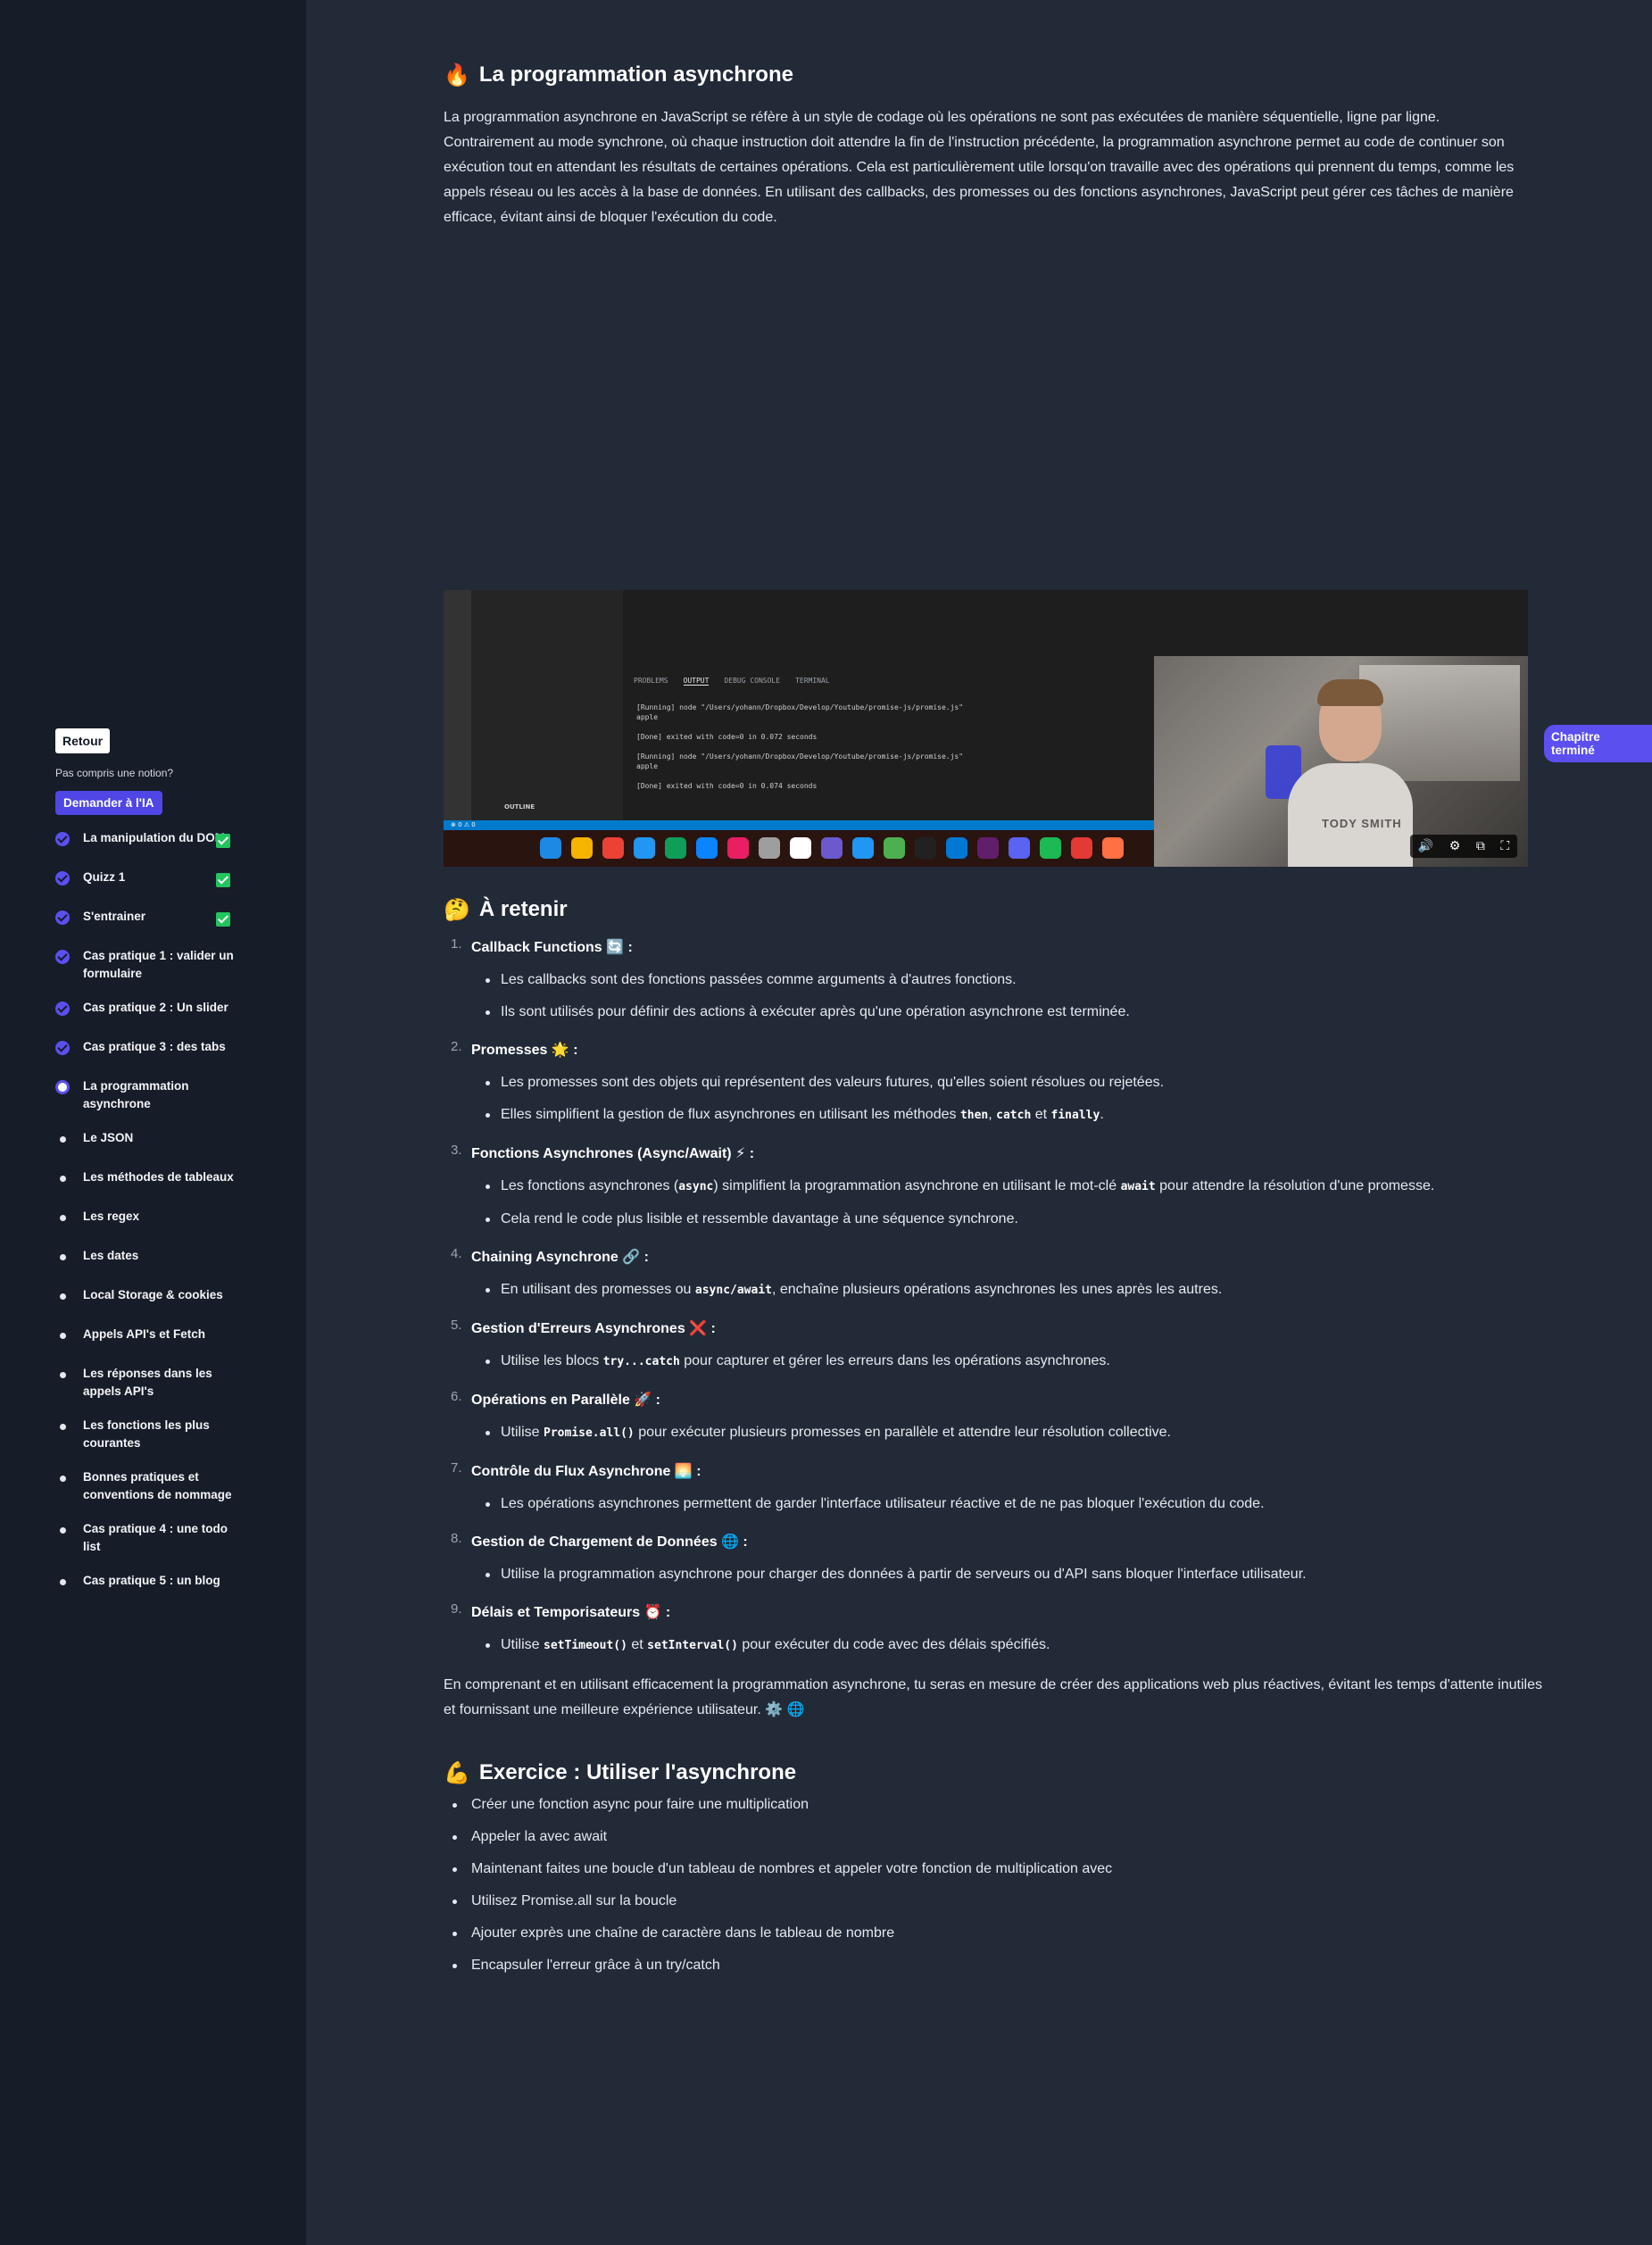 The width and height of the screenshot is (1652, 2245). I want to click on checkbox-checked-icon, so click(223, 920).